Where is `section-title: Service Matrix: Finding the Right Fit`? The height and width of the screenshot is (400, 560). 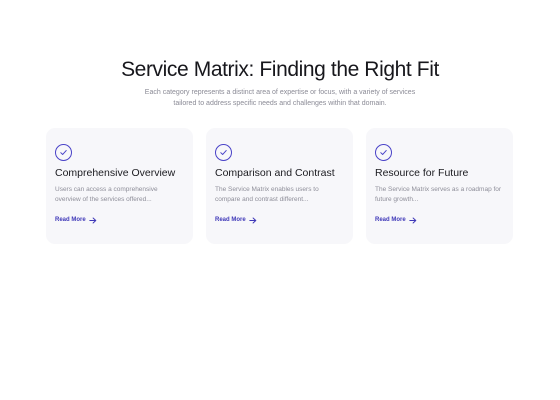
section-title: Service Matrix: Finding the Right Fit is located at coordinates (280, 69).